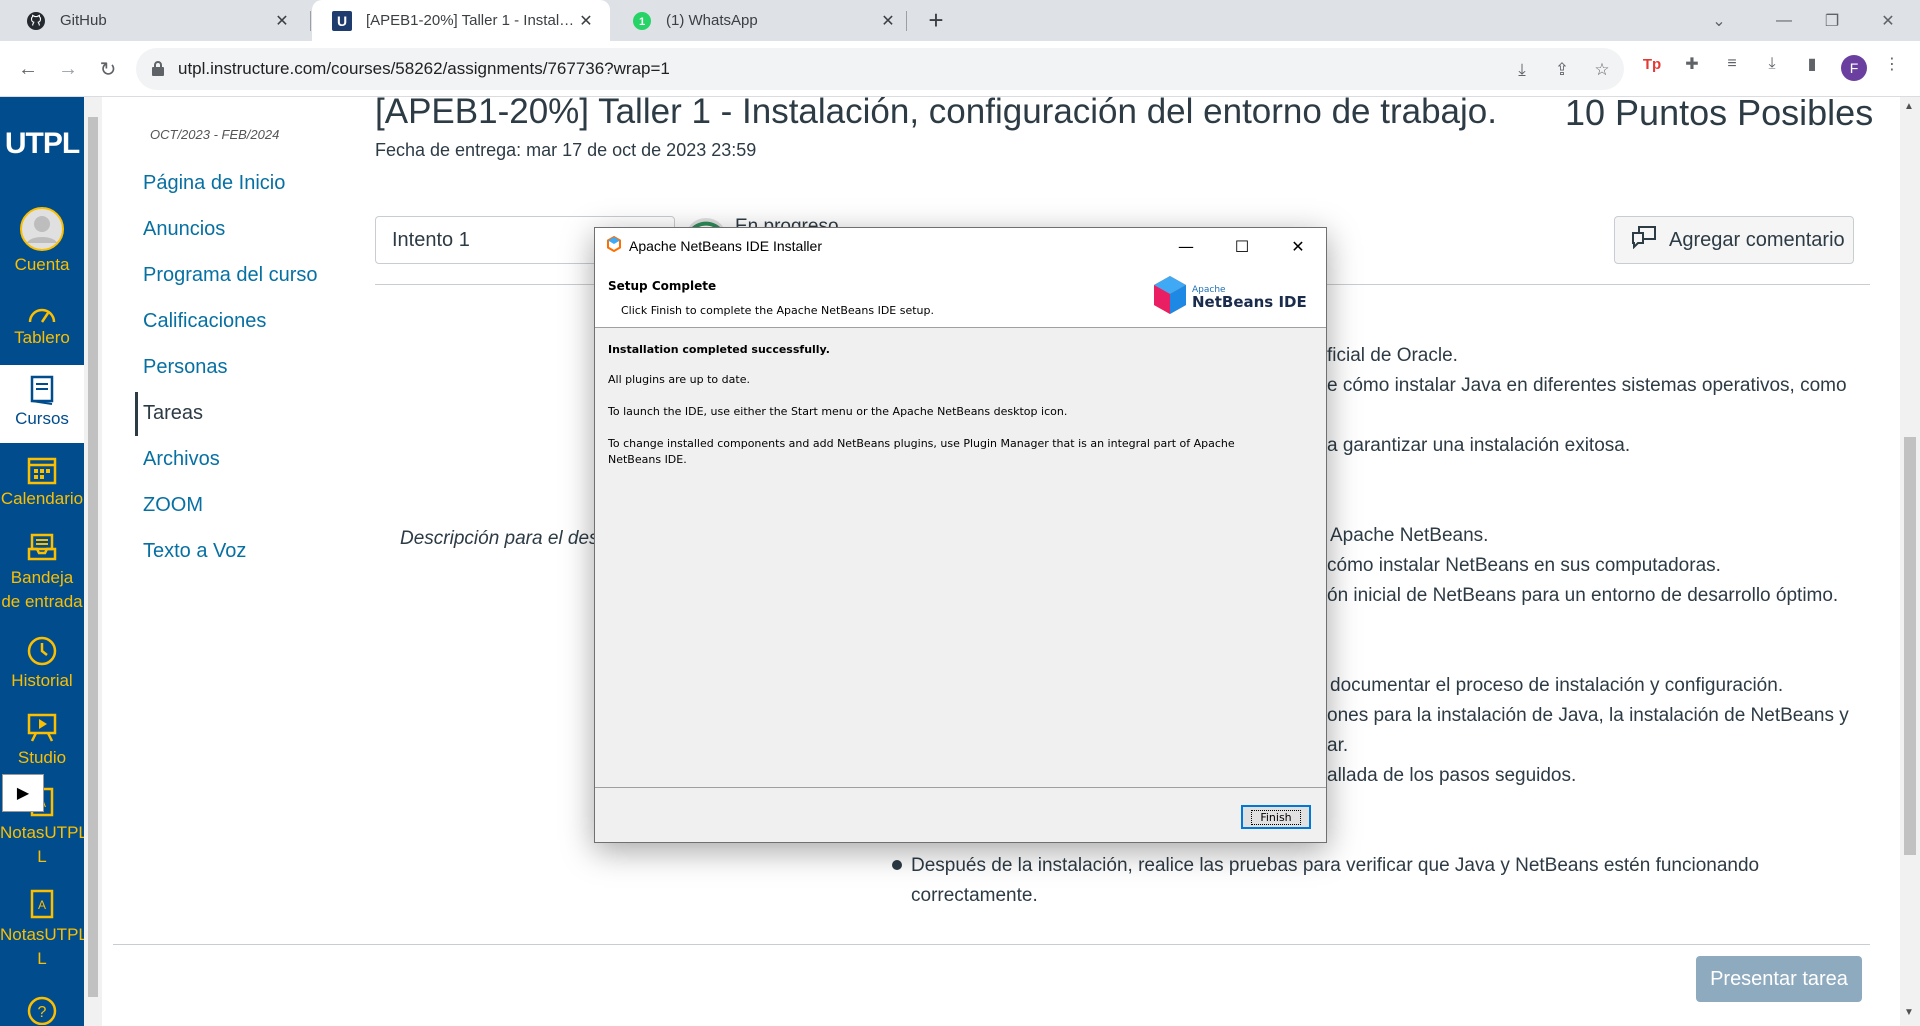  I want to click on gnav-label: NotasUTPL, so click(44, 832).